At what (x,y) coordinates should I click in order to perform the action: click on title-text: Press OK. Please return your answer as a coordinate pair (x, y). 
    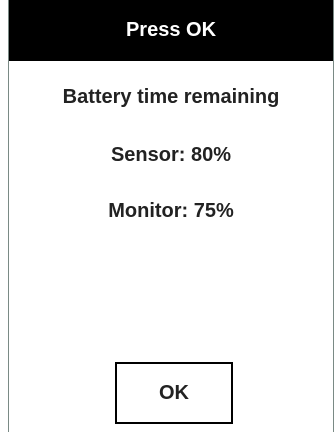
    Looking at the image, I should click on (171, 30).